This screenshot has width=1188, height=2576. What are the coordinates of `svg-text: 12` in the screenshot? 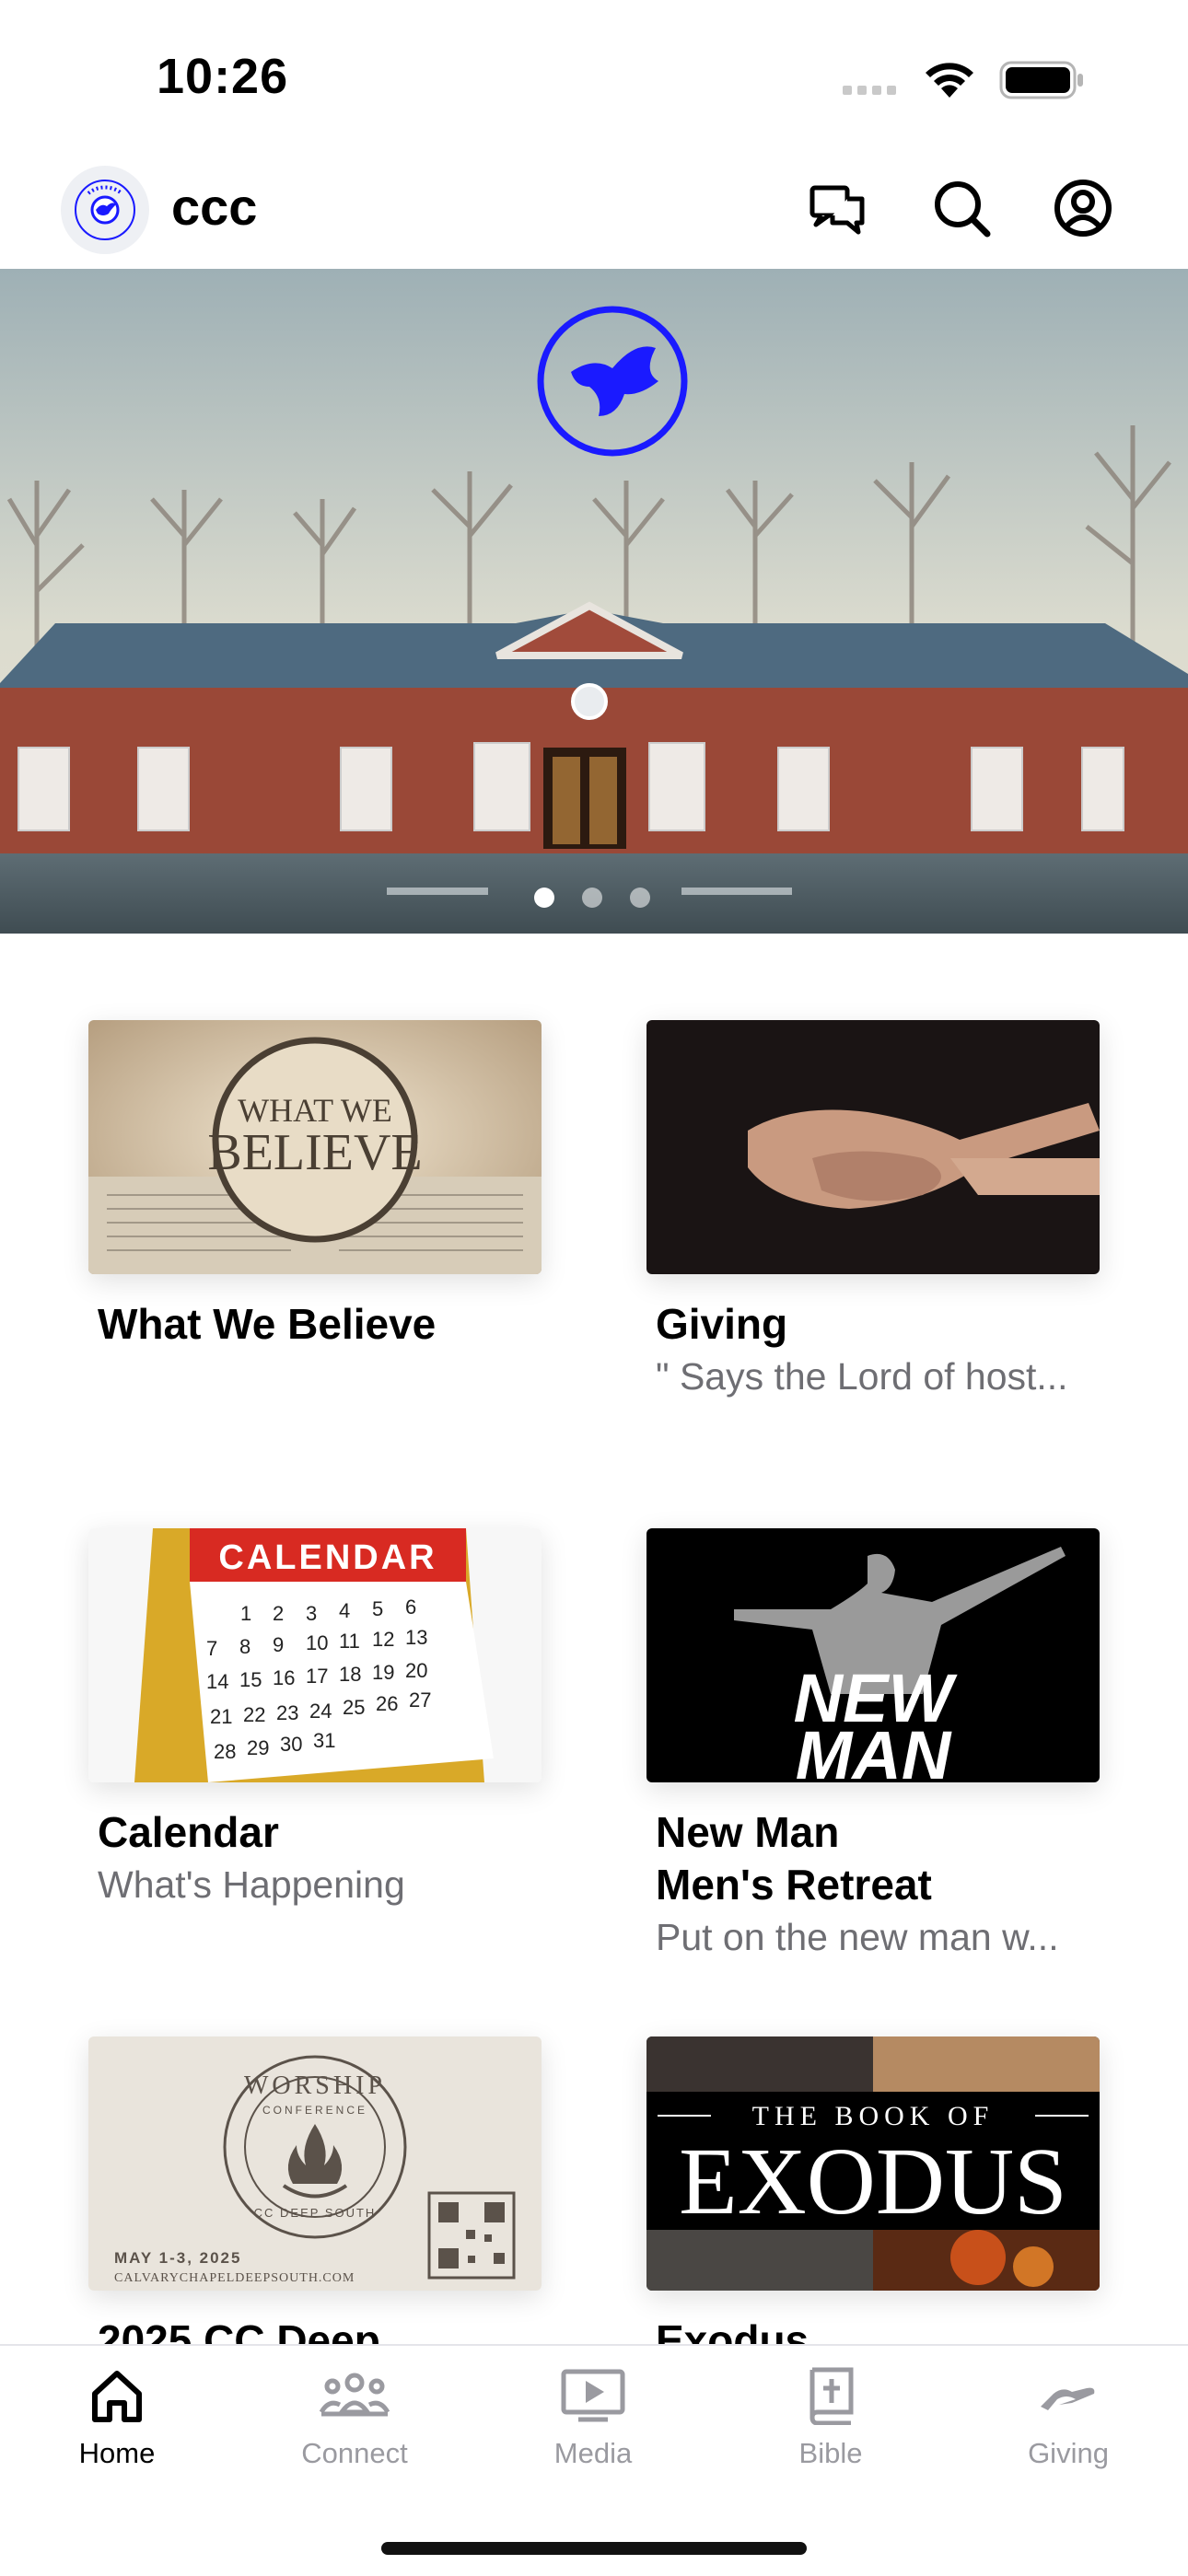 It's located at (383, 1639).